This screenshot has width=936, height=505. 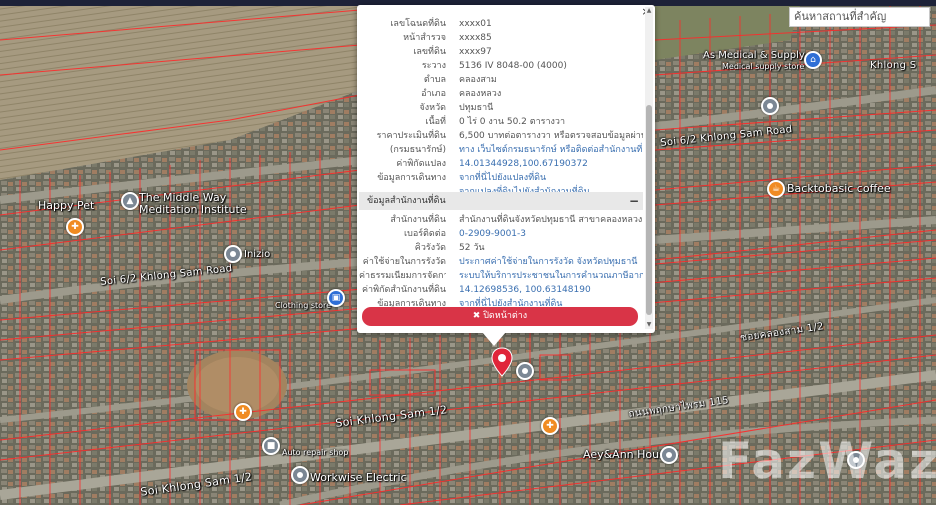 What do you see at coordinates (501, 38) in the screenshot?
I see `info-row: หน้าสำรวจ xxxx85` at bounding box center [501, 38].